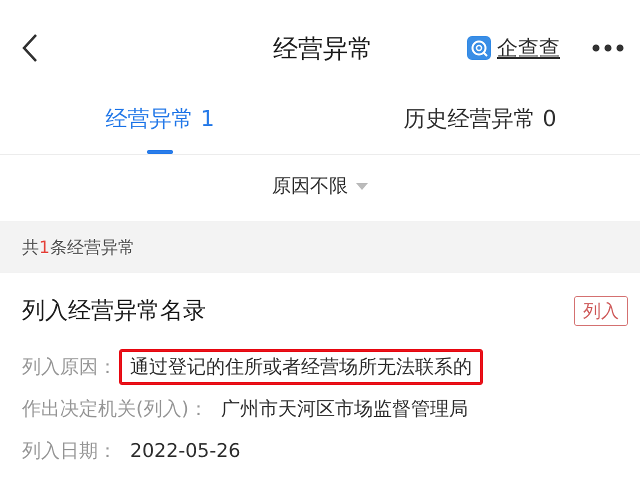 The height and width of the screenshot is (484, 640). Describe the element at coordinates (301, 367) in the screenshot. I see `highlighted-value: 通过登记的住所或者经营场所无法联系的` at that location.